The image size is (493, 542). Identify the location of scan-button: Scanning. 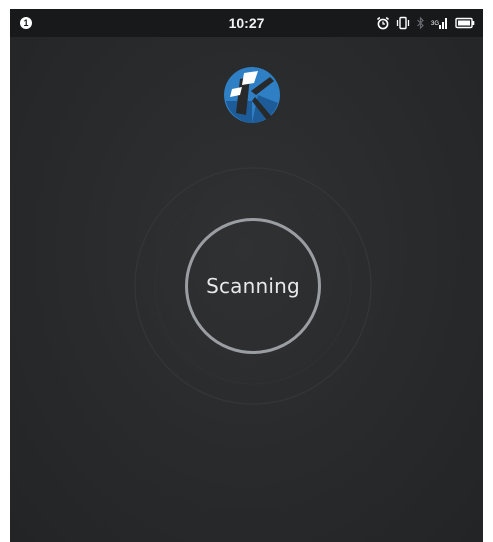
(253, 286).